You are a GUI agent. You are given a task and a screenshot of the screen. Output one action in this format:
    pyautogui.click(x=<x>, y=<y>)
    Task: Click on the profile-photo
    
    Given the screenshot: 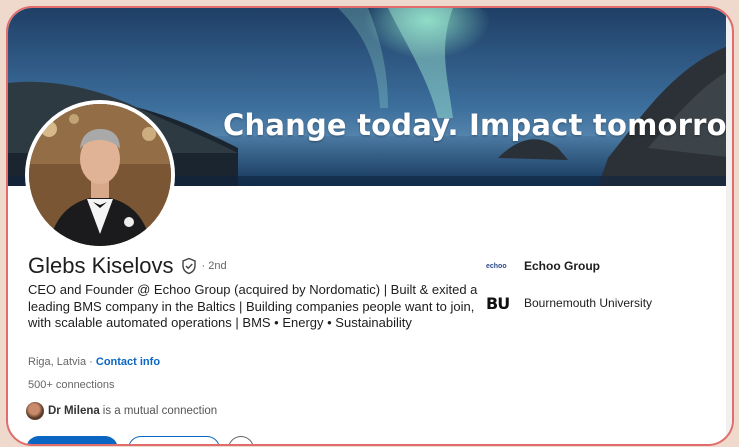 What is the action you would take?
    pyautogui.click(x=100, y=175)
    